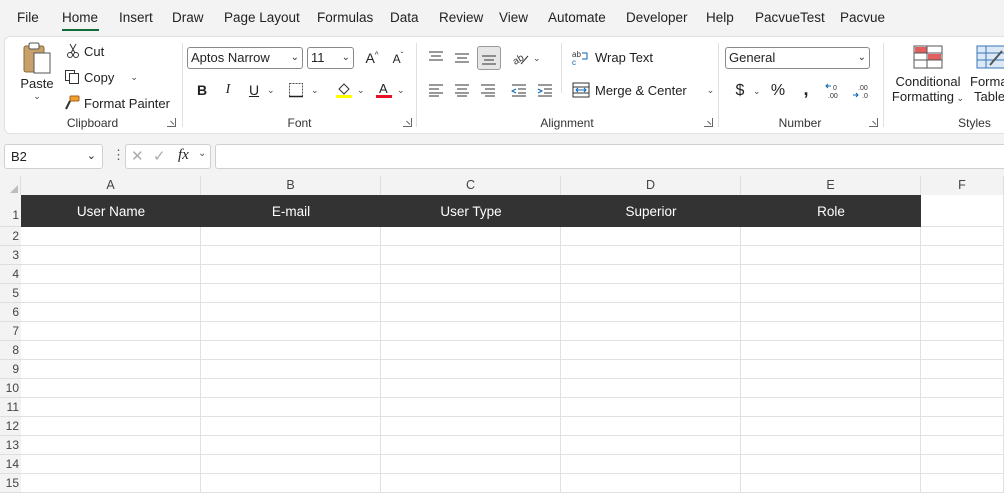 The height and width of the screenshot is (495, 1004). What do you see at coordinates (315, 90) in the screenshot?
I see `borders-chevron-icon: ⌄` at bounding box center [315, 90].